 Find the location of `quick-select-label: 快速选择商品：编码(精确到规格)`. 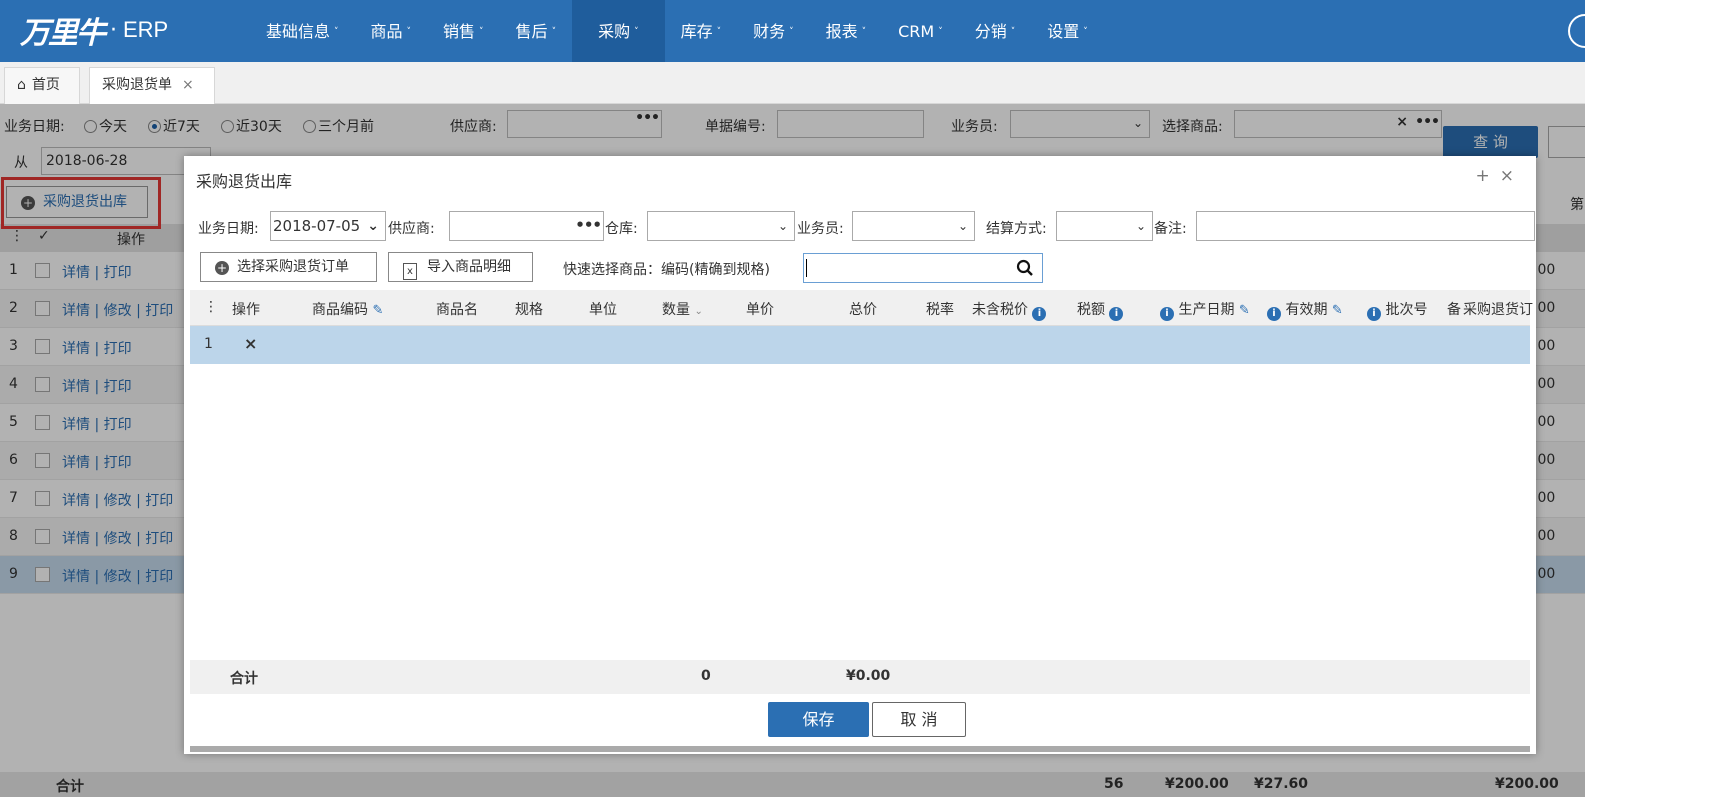

quick-select-label: 快速选择商品：编码(精确到规格) is located at coordinates (666, 270).